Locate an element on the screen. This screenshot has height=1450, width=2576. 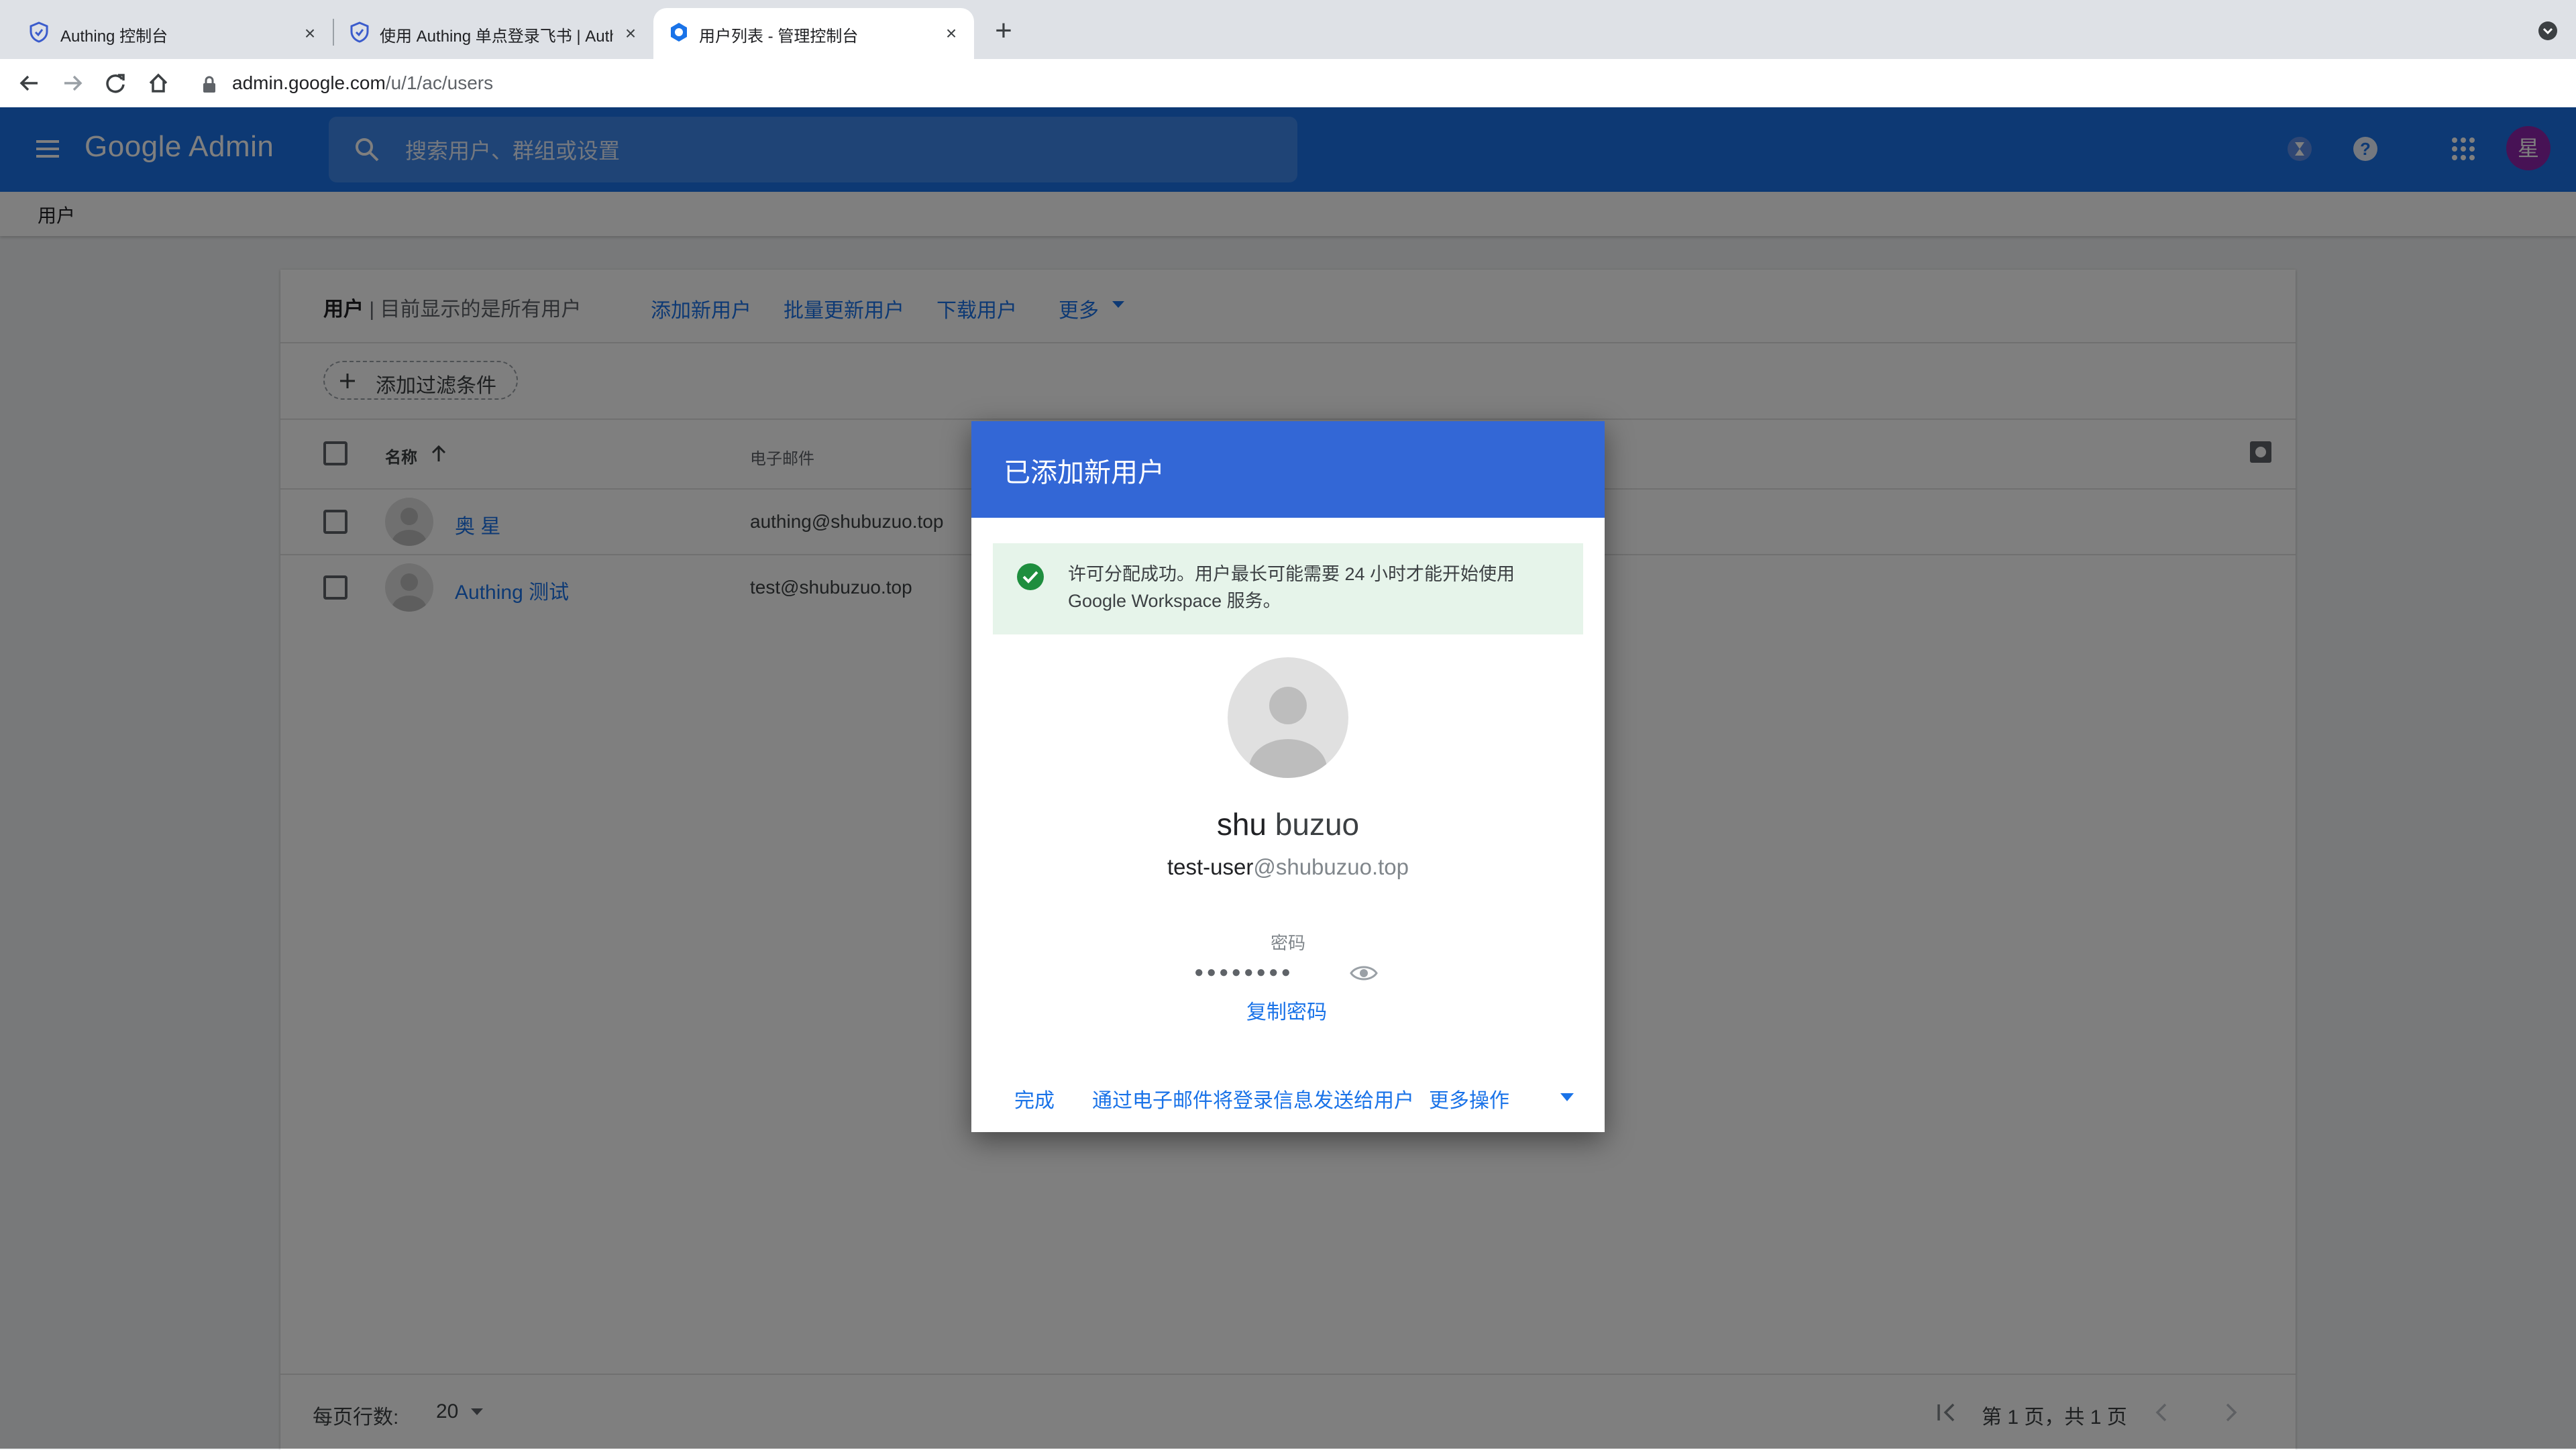
send-login-email-button: 通过电子邮件将登录信息发送给用户 is located at coordinates (1253, 1098).